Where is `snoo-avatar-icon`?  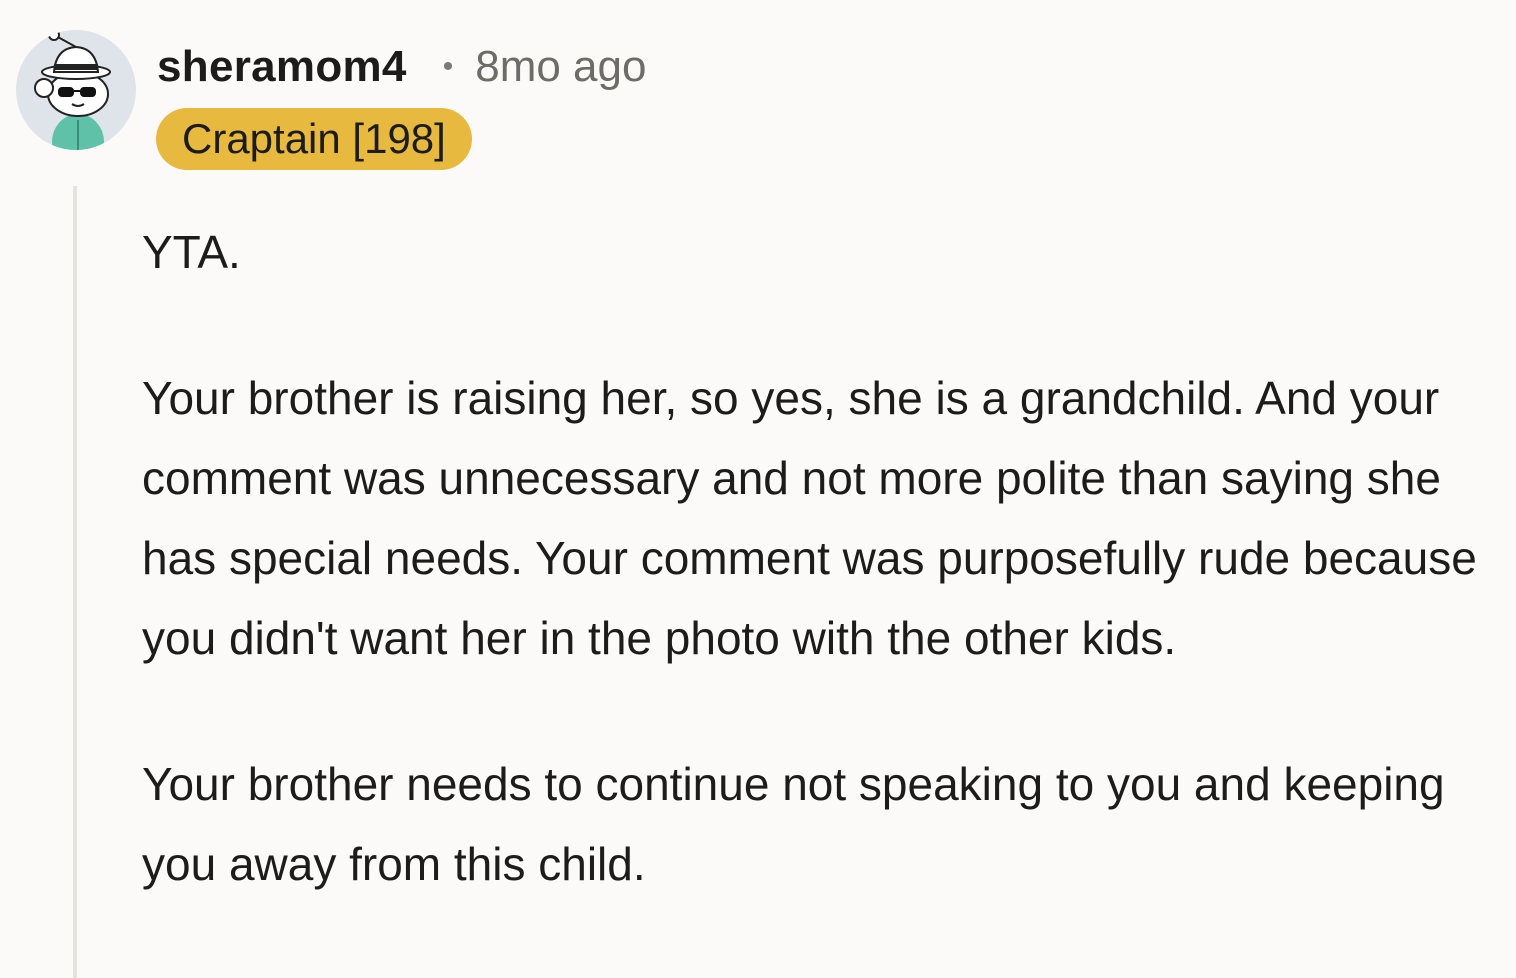 snoo-avatar-icon is located at coordinates (76, 90).